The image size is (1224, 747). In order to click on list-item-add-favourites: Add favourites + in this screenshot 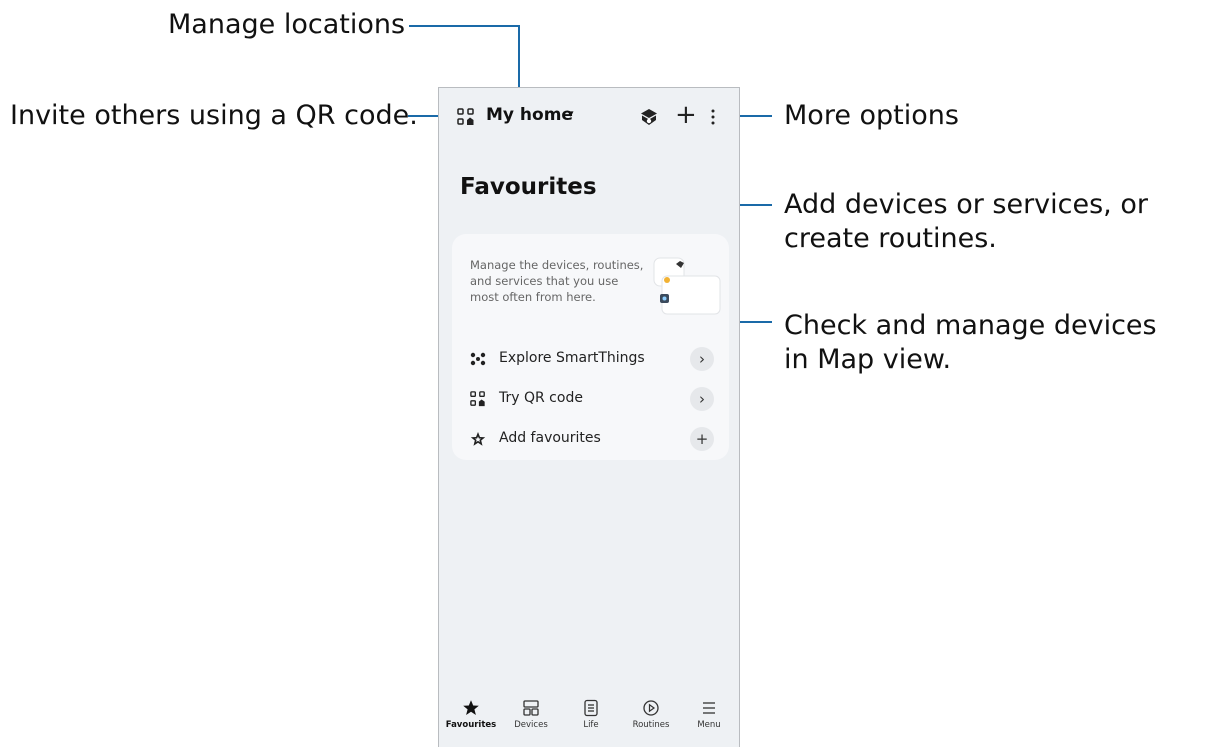, I will do `click(590, 439)`.